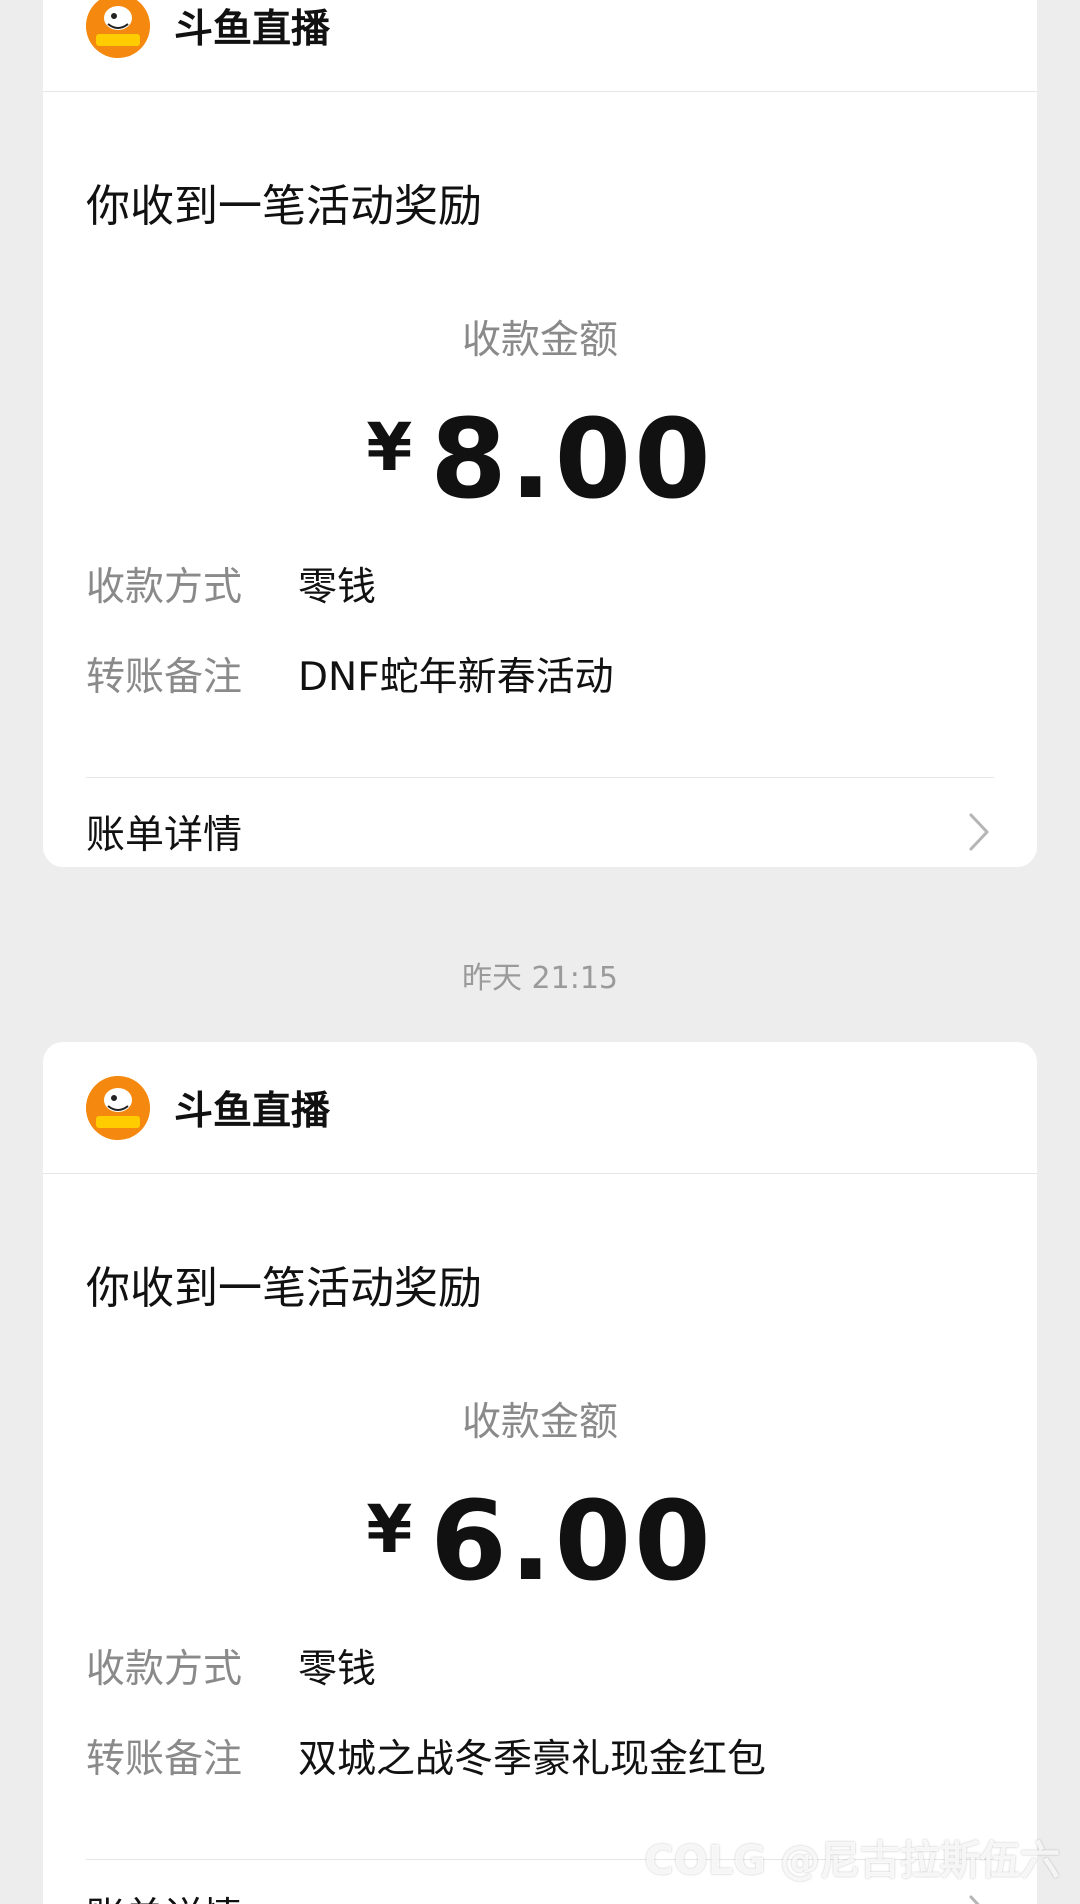  Describe the element at coordinates (540, 822) in the screenshot. I see `bill-detail-link: 账单详情` at that location.